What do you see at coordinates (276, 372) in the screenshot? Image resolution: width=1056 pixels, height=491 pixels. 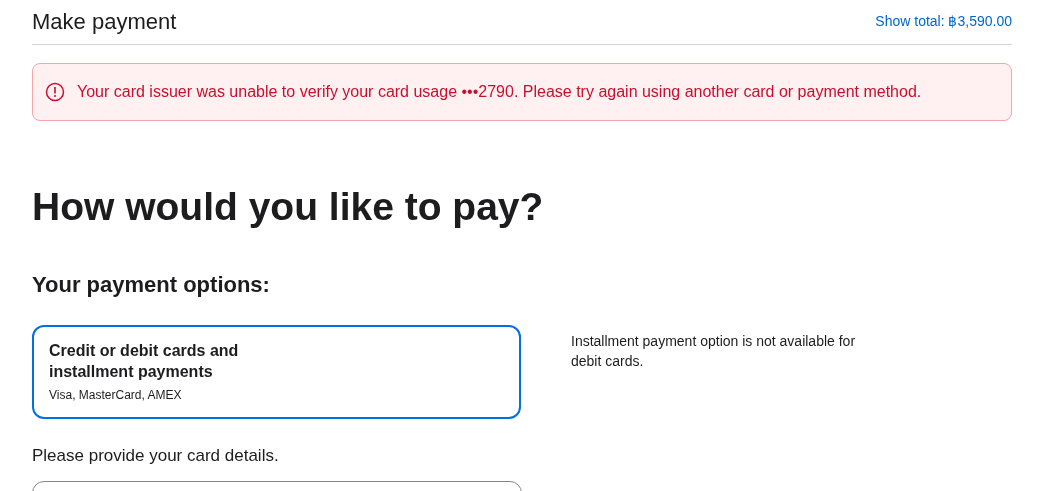 I see `payment-option-card: Credit or debit cards and installment payments Visa, MasterCard, AMEX` at bounding box center [276, 372].